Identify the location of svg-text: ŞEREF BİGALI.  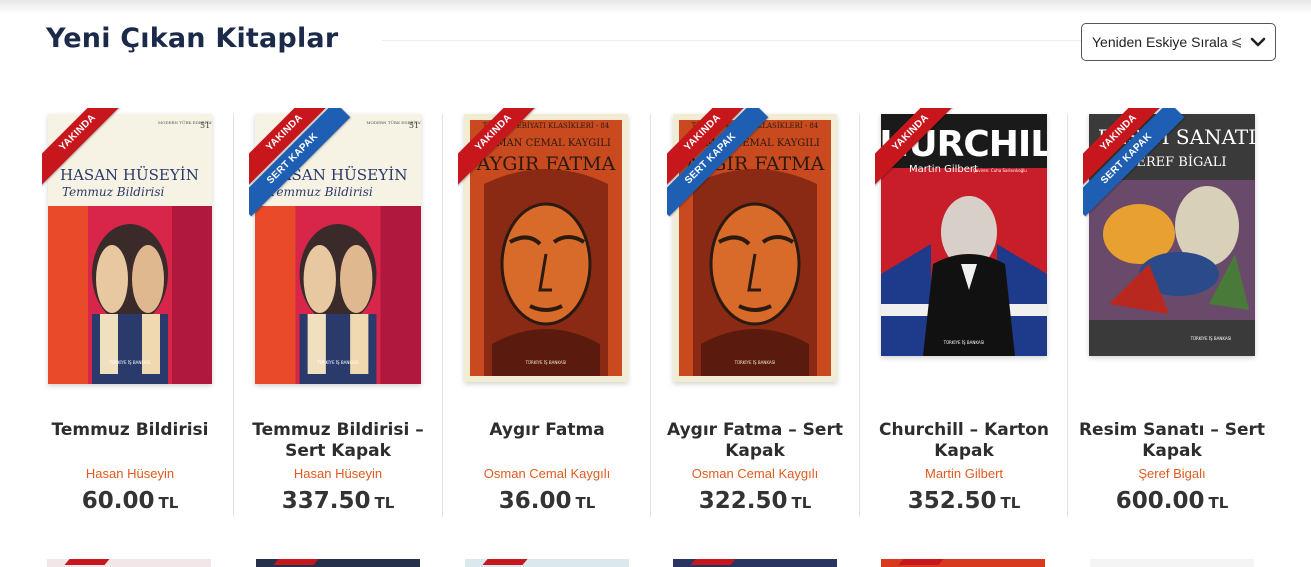
(1176, 161).